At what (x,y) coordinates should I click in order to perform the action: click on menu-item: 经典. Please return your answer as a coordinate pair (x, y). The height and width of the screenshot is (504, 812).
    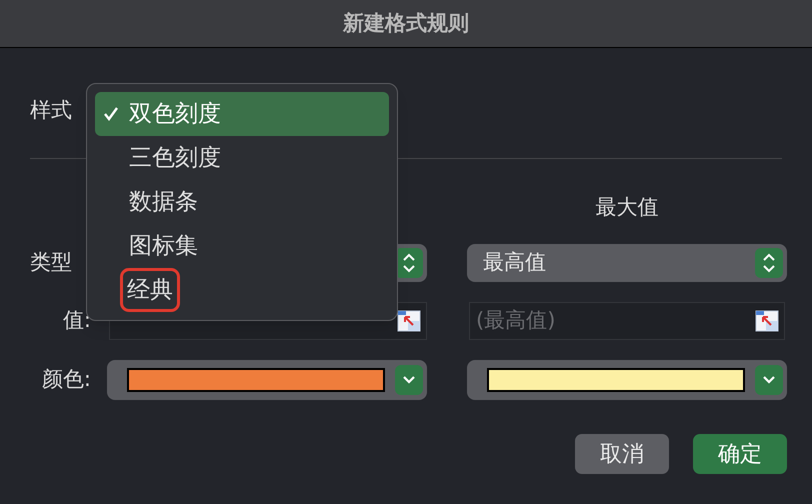
    Looking at the image, I should click on (242, 290).